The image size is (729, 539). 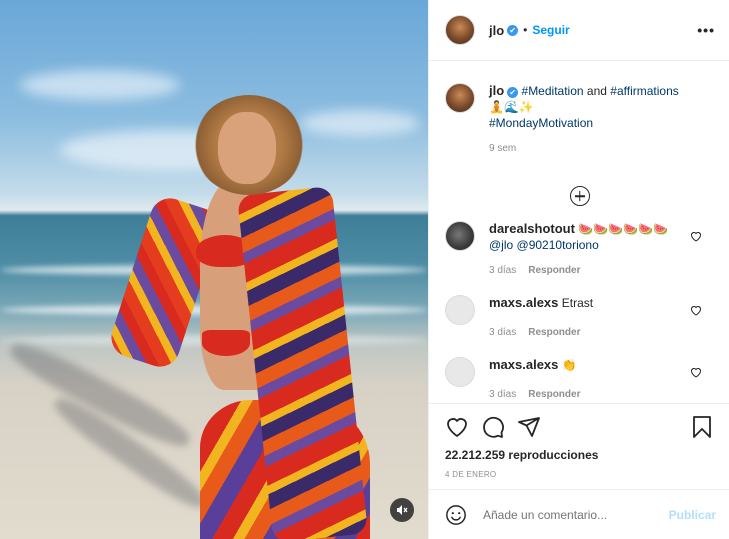 I want to click on load-more-comments-button, so click(x=579, y=196).